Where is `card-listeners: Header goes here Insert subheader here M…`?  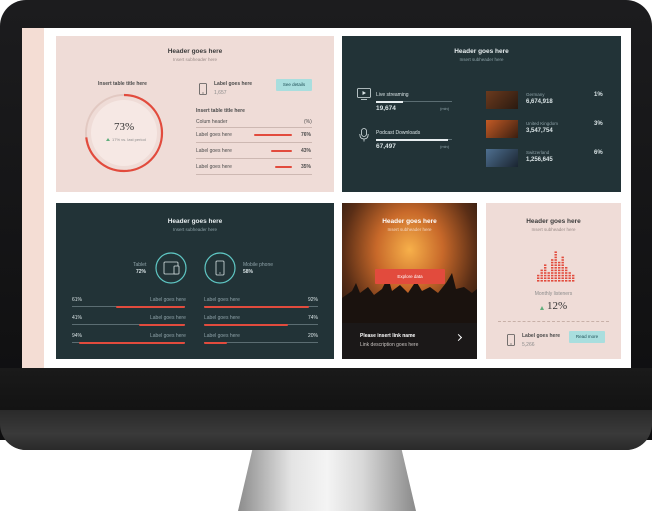
card-listeners: Header goes here Insert subheader here M… is located at coordinates (553, 281).